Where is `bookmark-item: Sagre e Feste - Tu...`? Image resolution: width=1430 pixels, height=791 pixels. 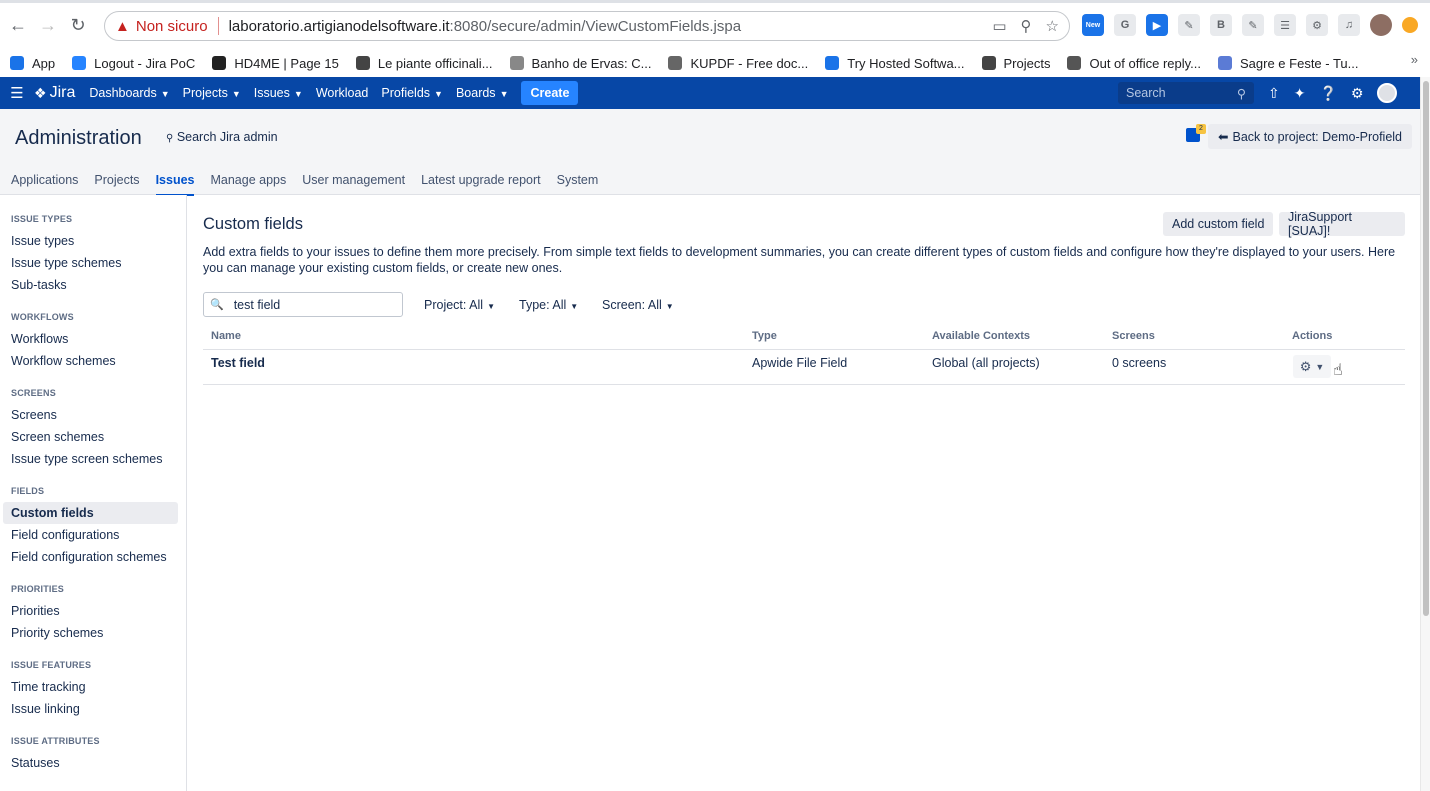 bookmark-item: Sagre e Feste - Tu... is located at coordinates (1288, 63).